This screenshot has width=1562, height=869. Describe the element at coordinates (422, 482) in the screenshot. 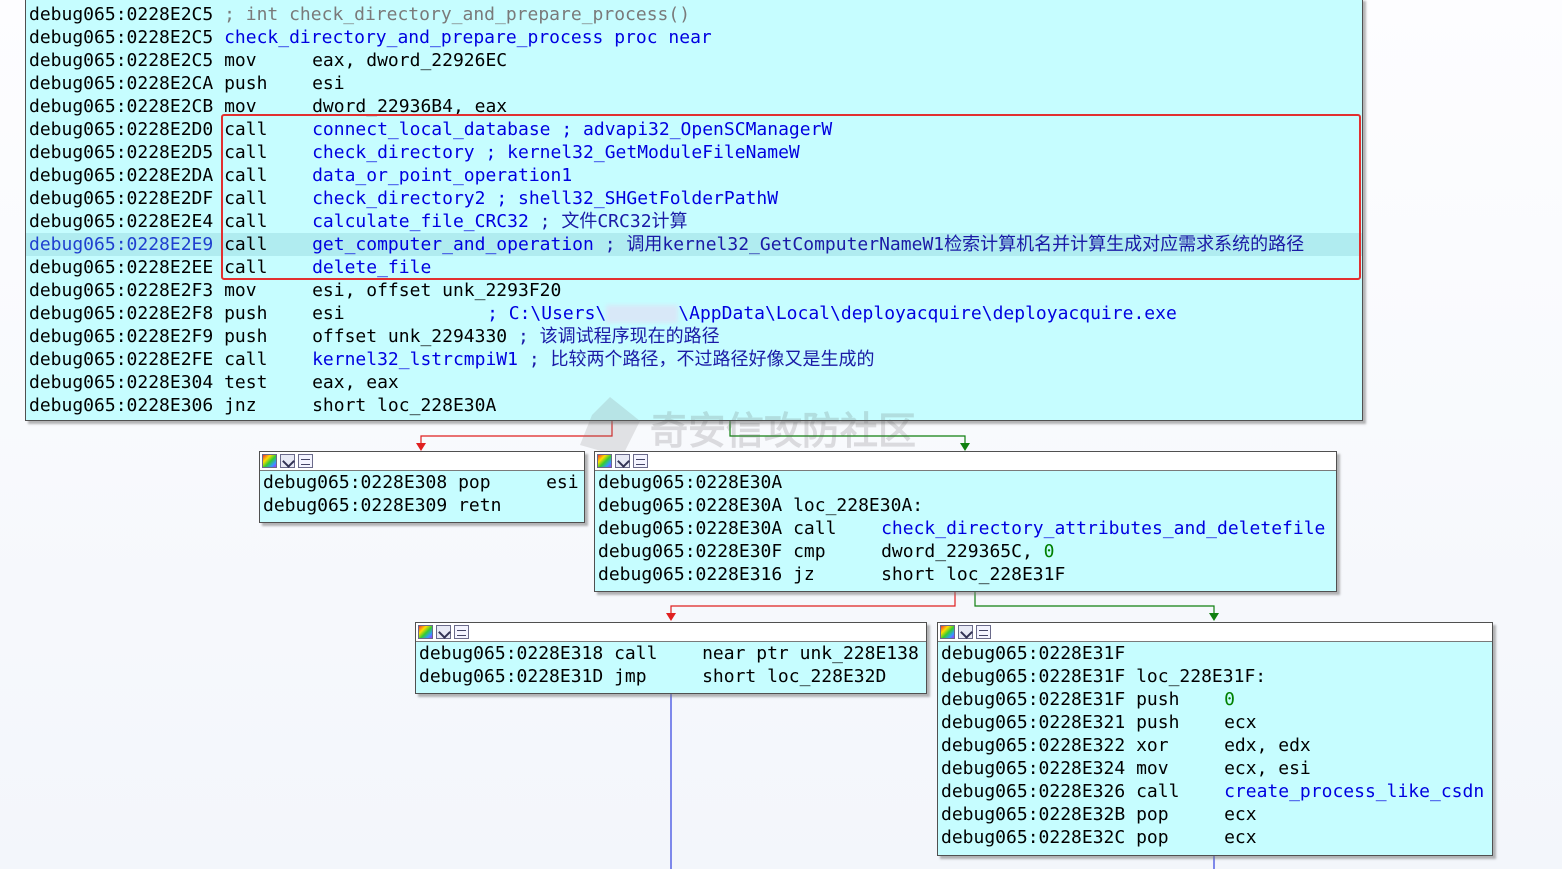

I see `asm-line: debug065:0228E308 pop esi` at that location.